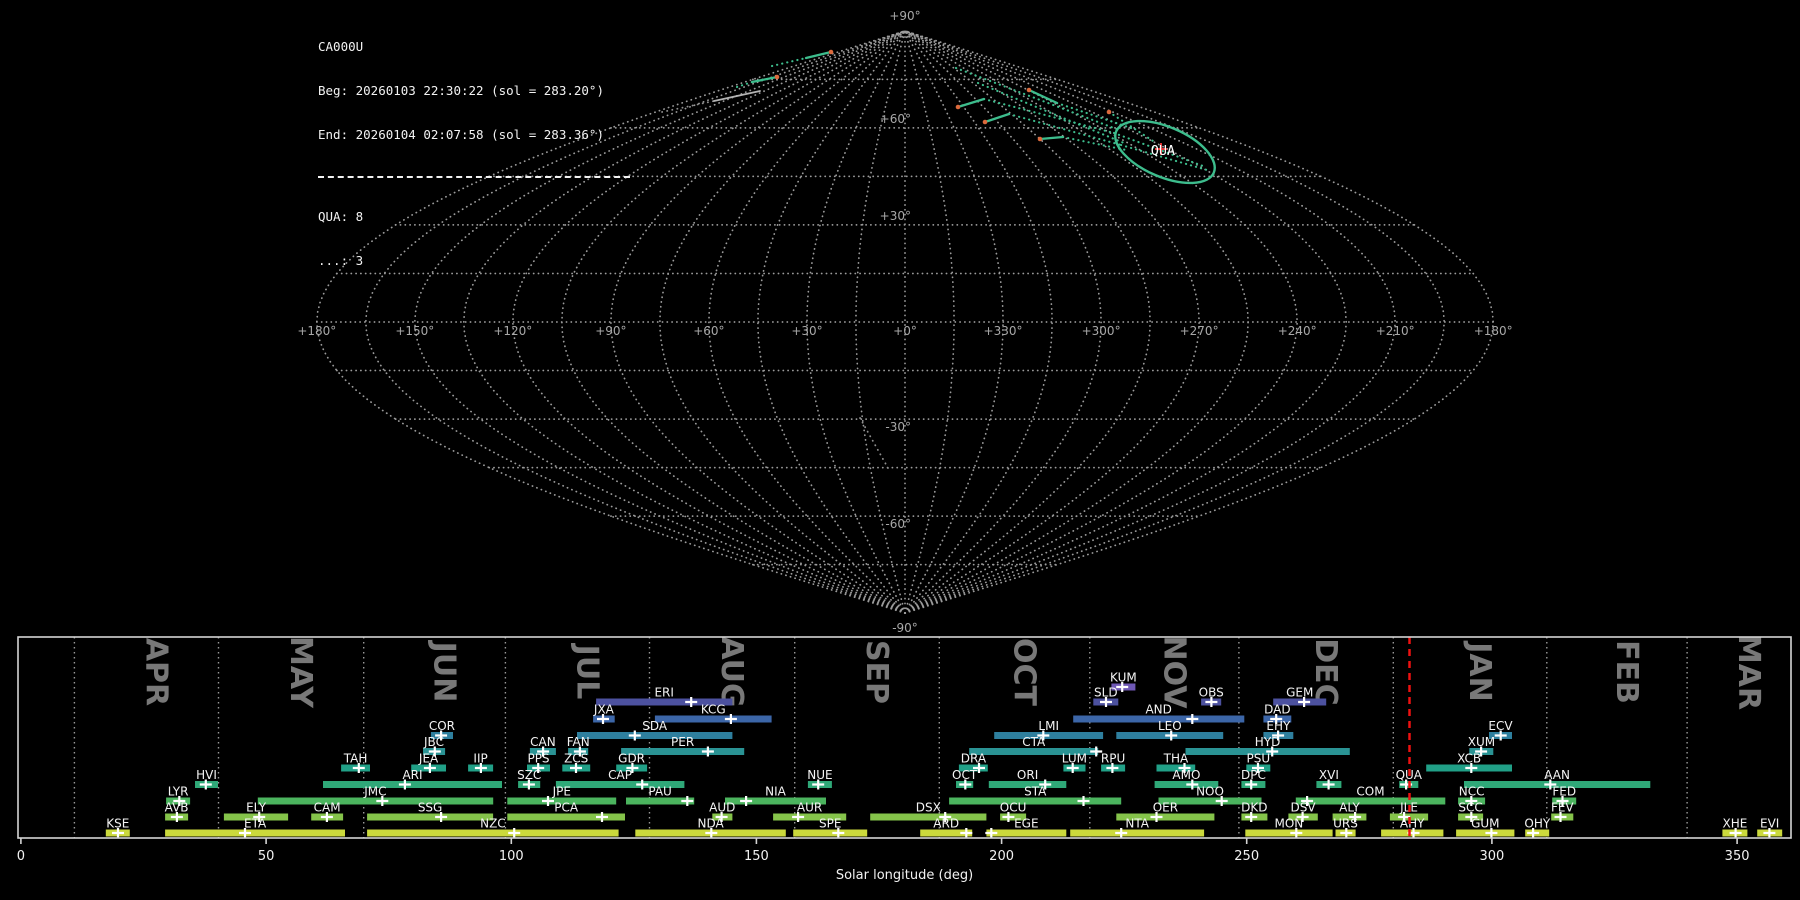 The width and height of the screenshot is (1800, 900). Describe the element at coordinates (341, 216) in the screenshot. I see `shower-count: QUA: 8` at that location.